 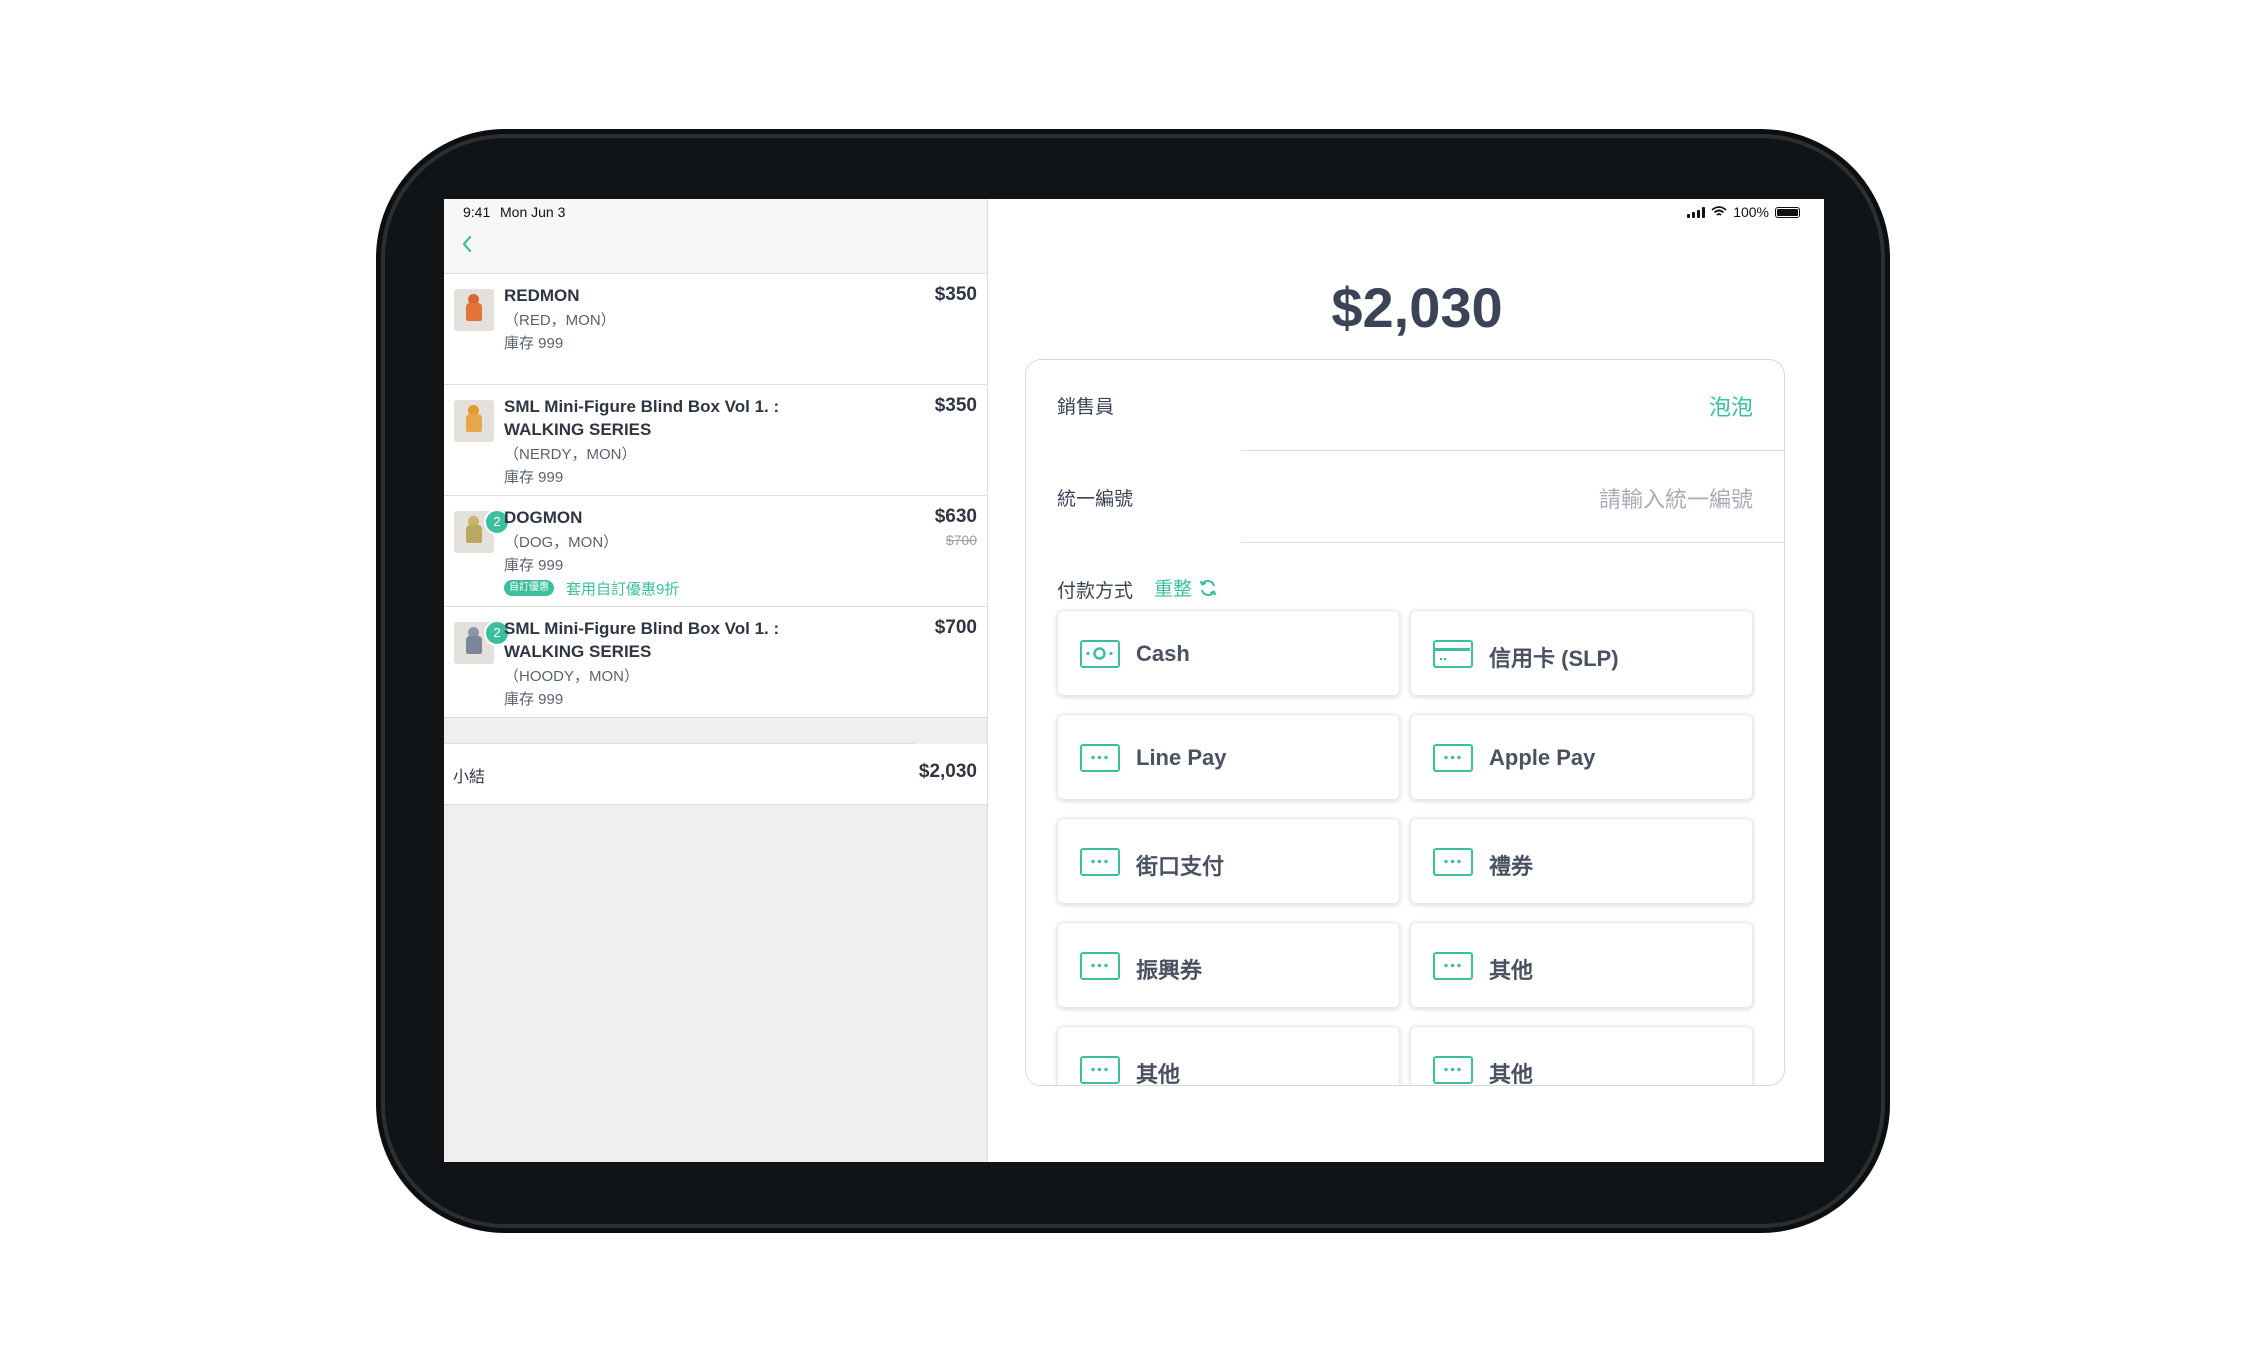 I want to click on item-name: REDMON, so click(x=542, y=295).